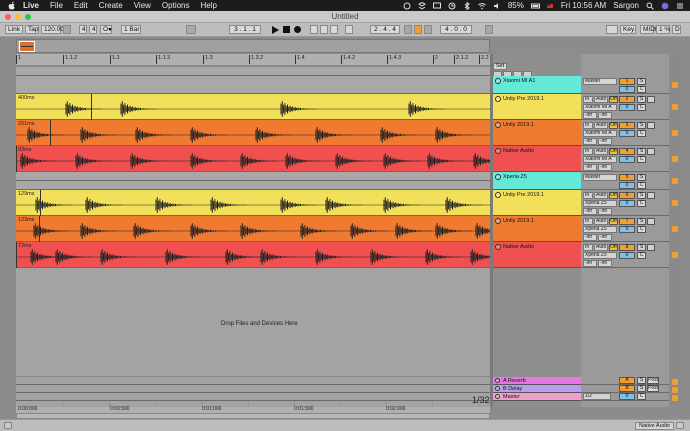 This screenshot has width=690, height=431. What do you see at coordinates (56, 5) in the screenshot?
I see `menu-file: File` at bounding box center [56, 5].